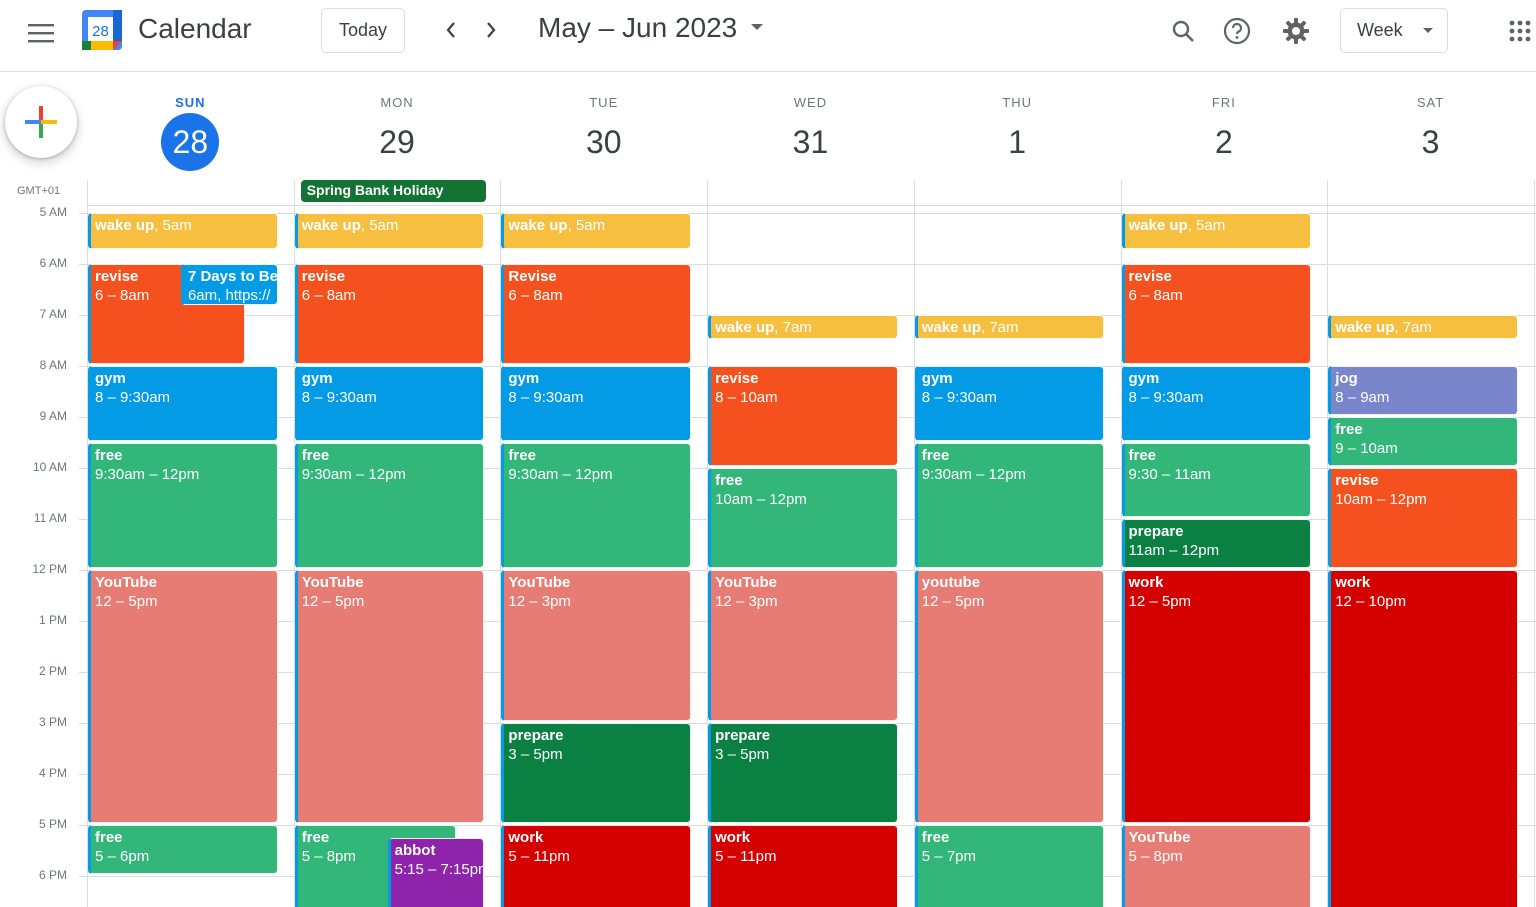 Image resolution: width=1536 pixels, height=907 pixels. I want to click on calendar-event: free 5 – 6pm, so click(183, 849).